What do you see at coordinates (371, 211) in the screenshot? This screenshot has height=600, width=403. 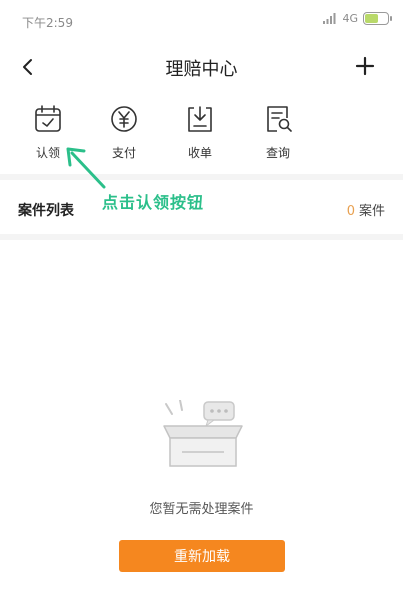 I see `case-count-unit: 案件` at bounding box center [371, 211].